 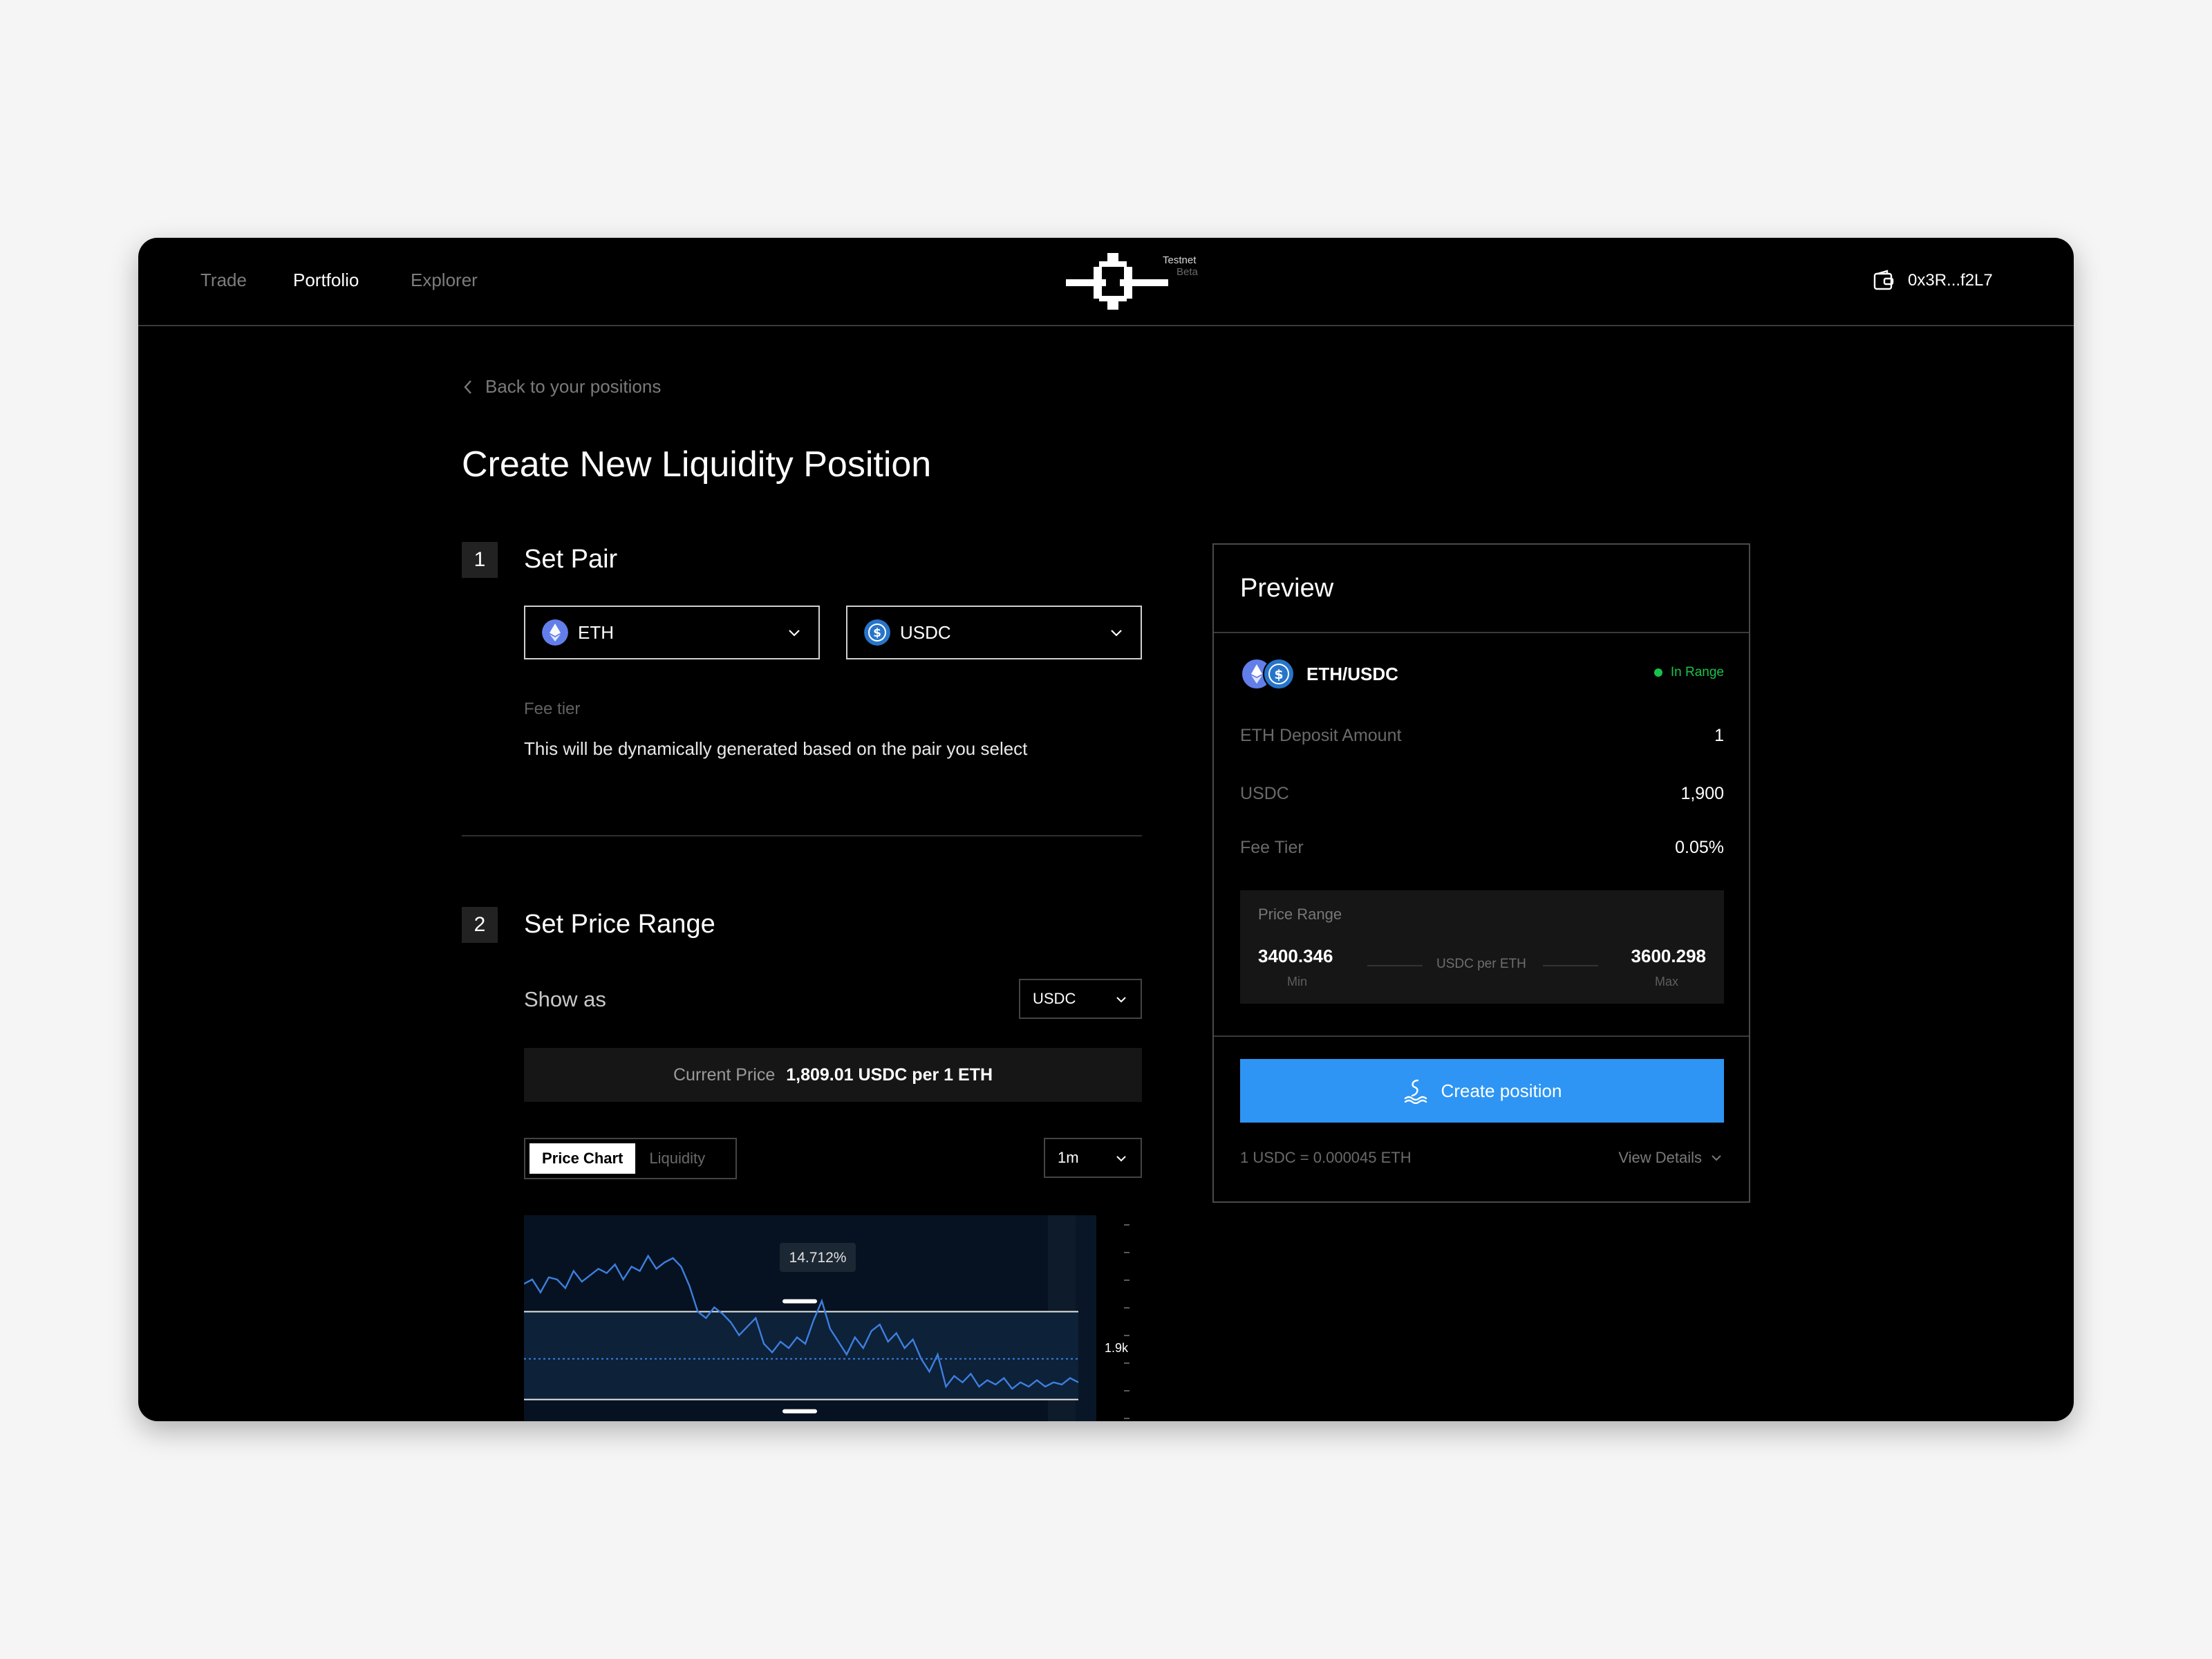 What do you see at coordinates (582, 1159) in the screenshot?
I see `tab-price-chart: Price Chart` at bounding box center [582, 1159].